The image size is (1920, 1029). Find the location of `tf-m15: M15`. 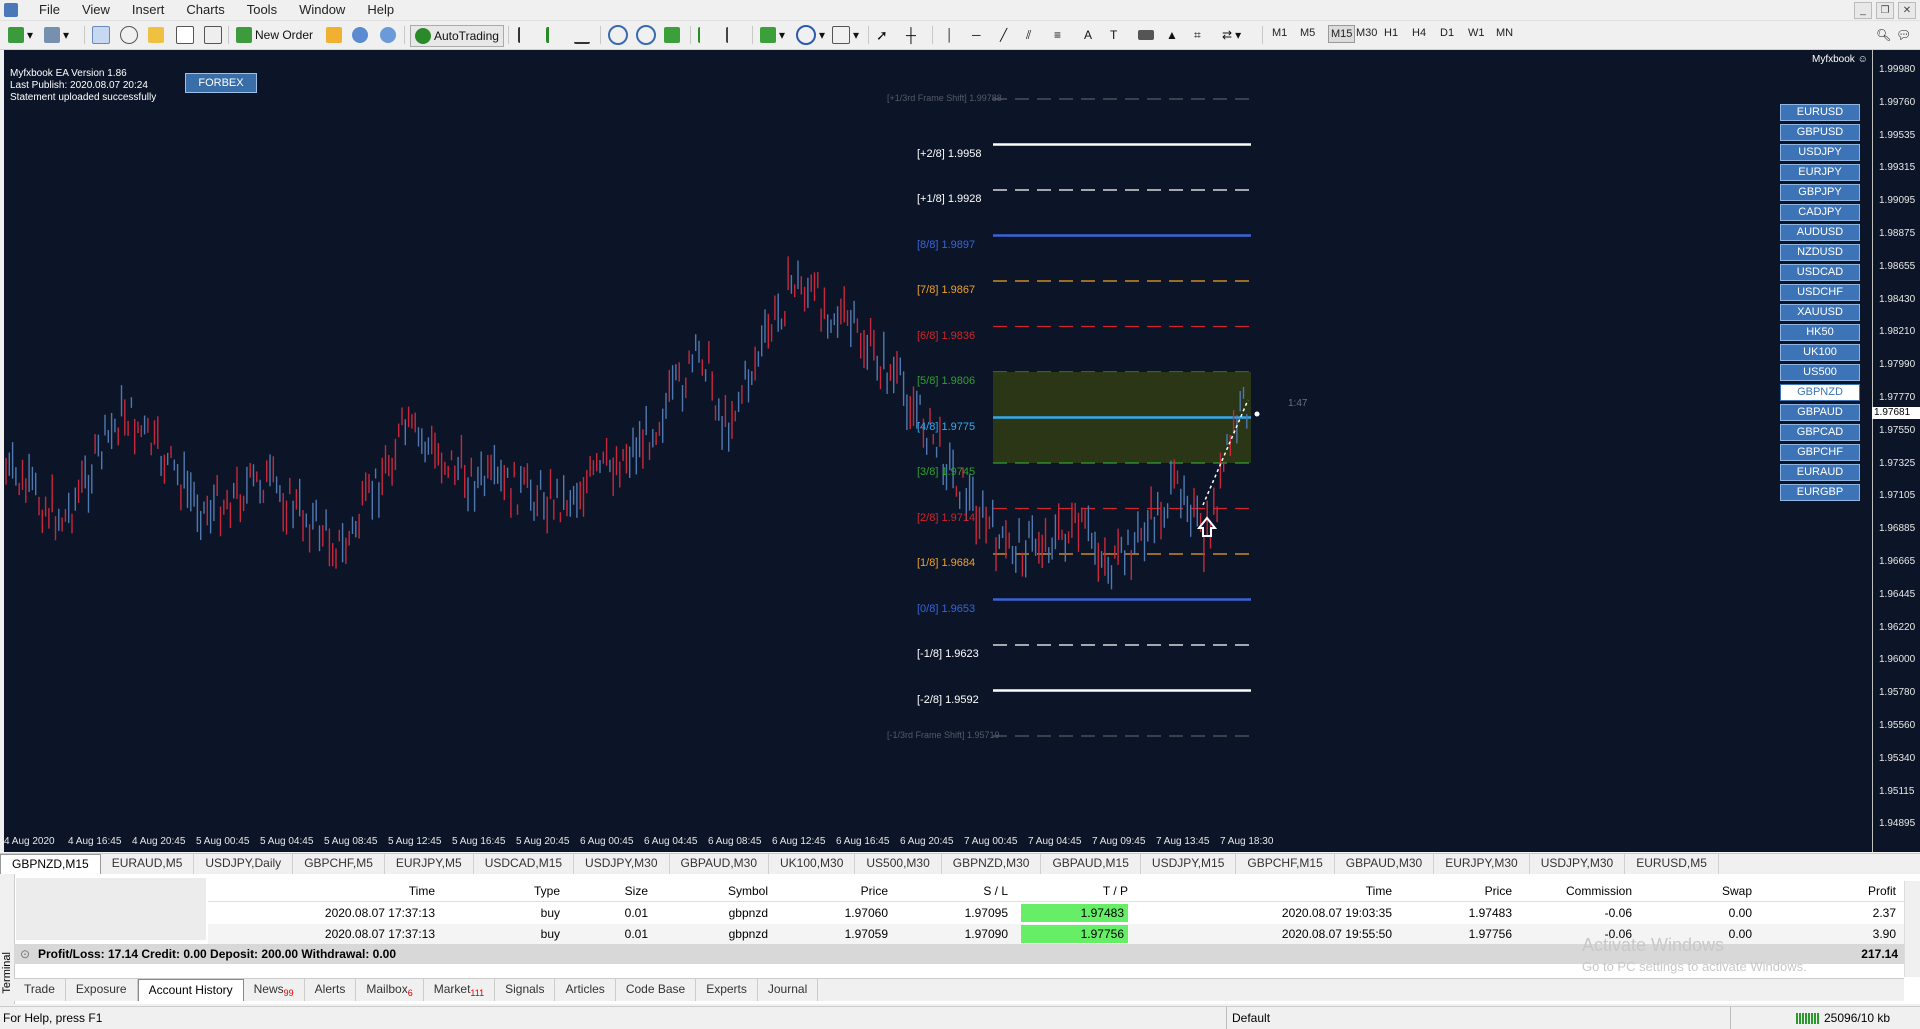

tf-m15: M15 is located at coordinates (1342, 34).